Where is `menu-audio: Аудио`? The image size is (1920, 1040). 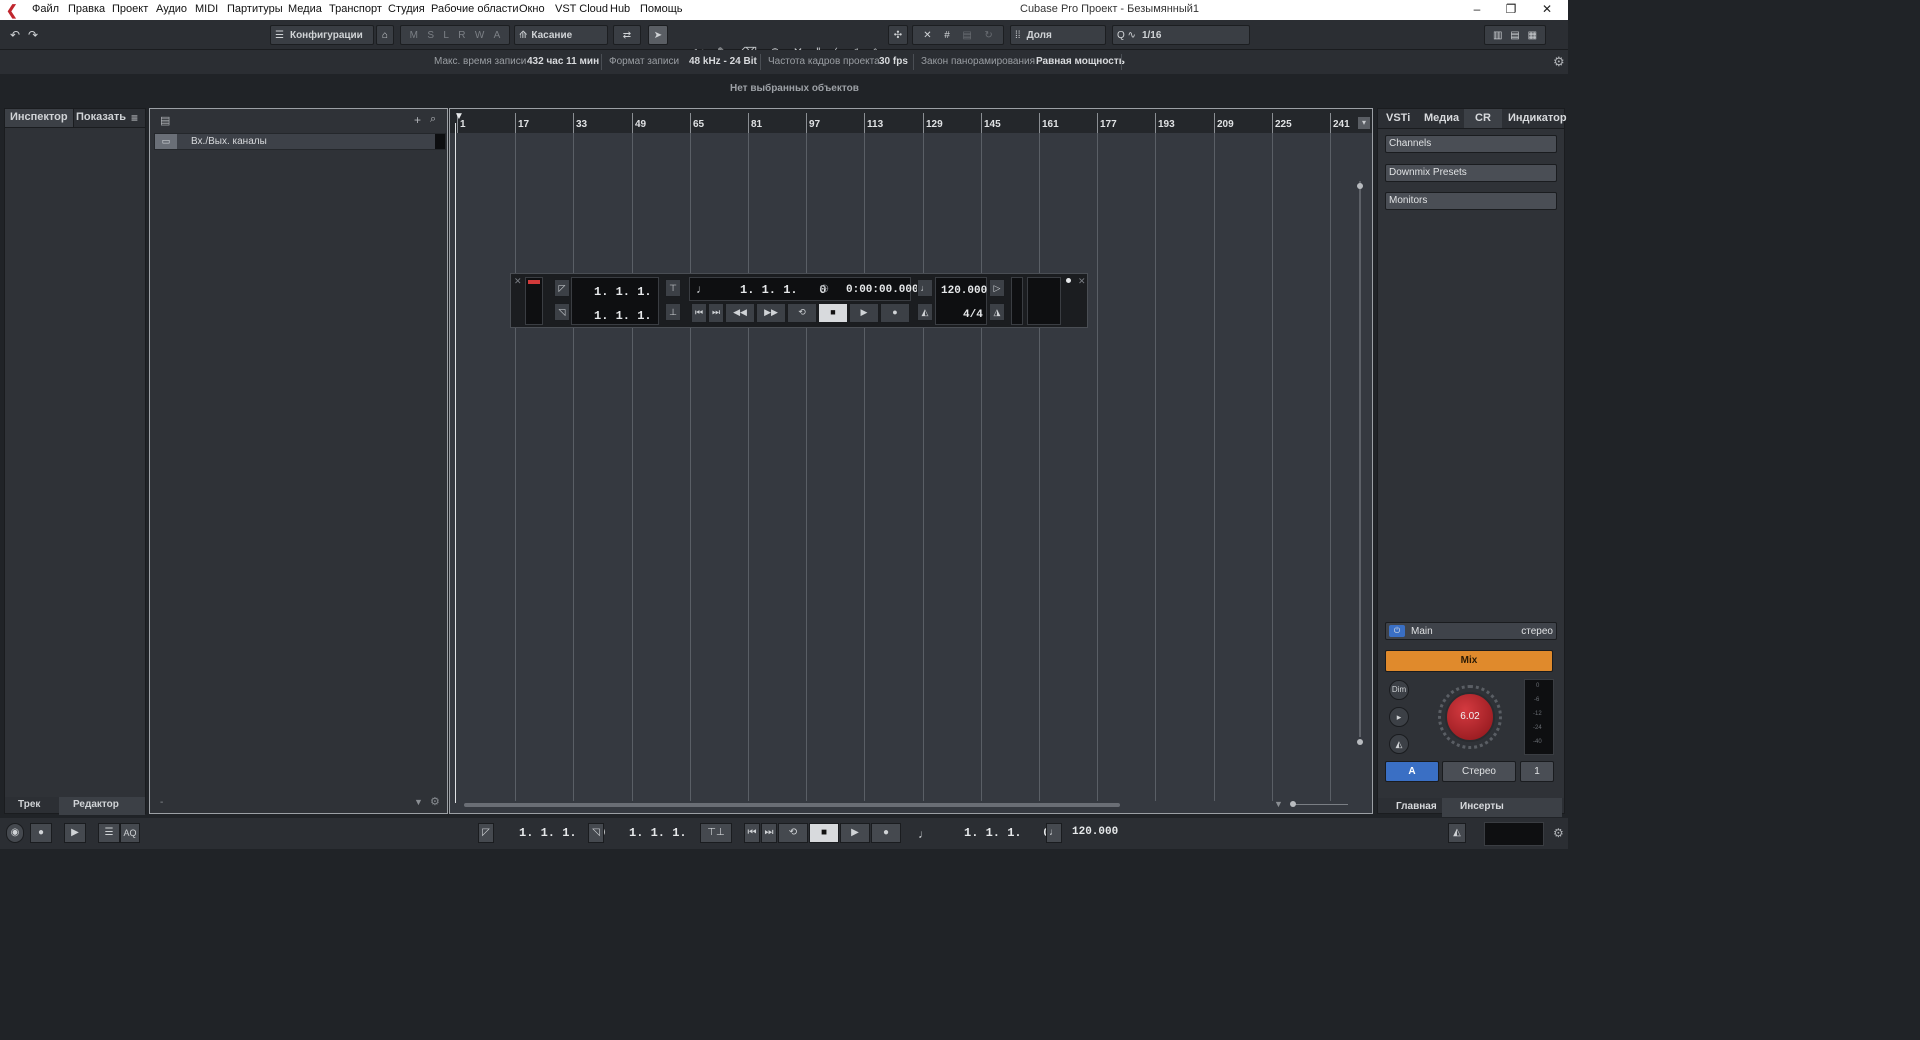
menu-audio: Аудио is located at coordinates (171, 9).